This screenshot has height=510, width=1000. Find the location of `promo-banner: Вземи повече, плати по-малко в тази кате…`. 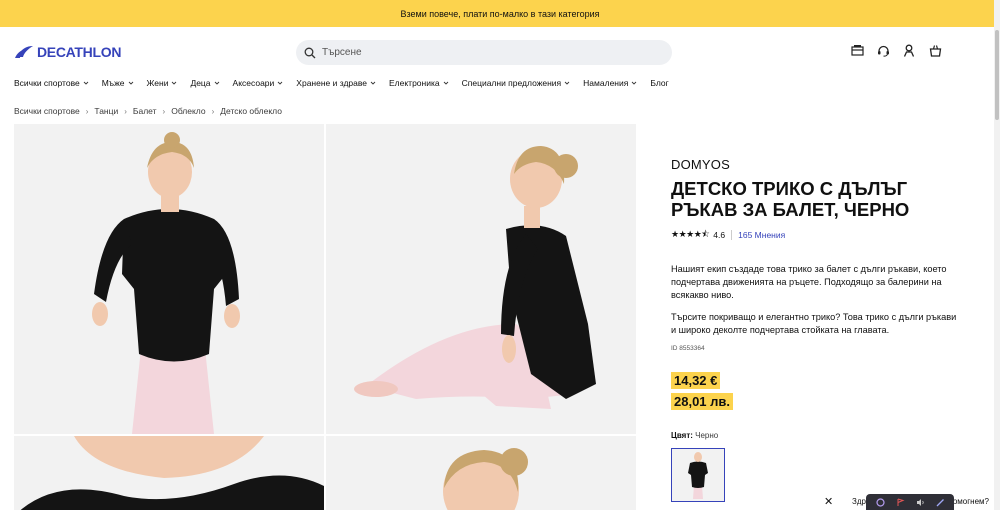

promo-banner: Вземи повече, плати по-малко в тази кате… is located at coordinates (500, 13).